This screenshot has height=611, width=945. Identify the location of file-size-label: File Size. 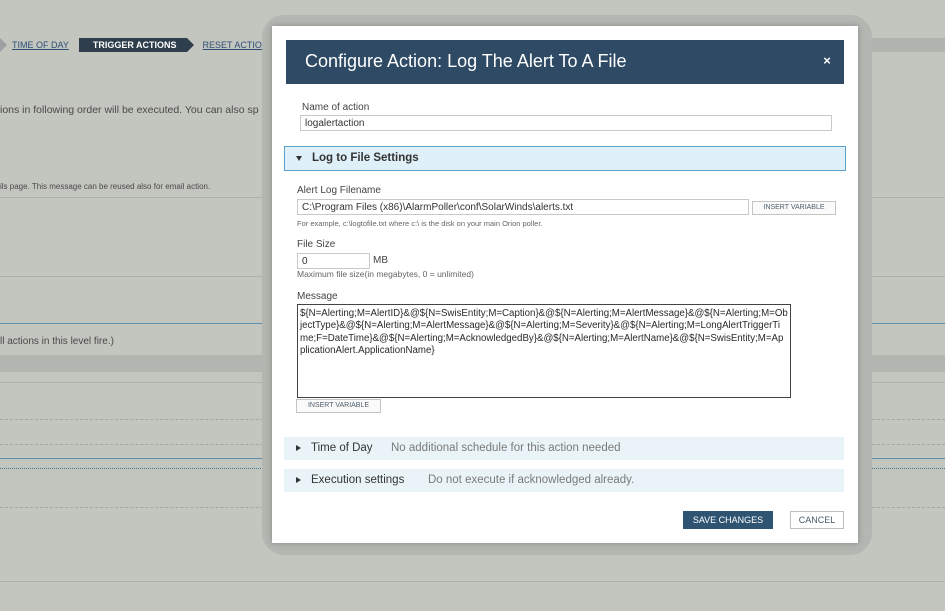
(316, 244).